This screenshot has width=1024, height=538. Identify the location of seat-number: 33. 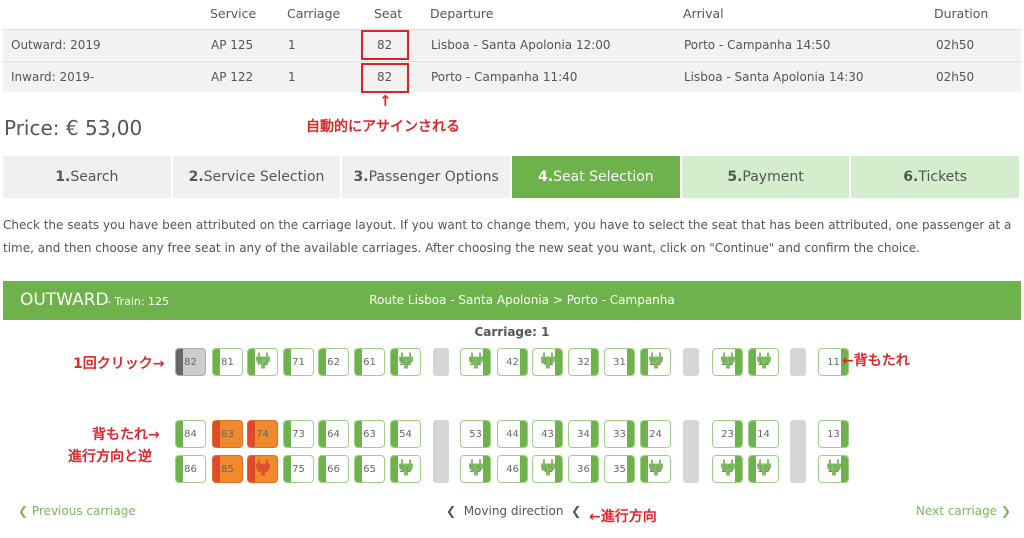
(619, 434).